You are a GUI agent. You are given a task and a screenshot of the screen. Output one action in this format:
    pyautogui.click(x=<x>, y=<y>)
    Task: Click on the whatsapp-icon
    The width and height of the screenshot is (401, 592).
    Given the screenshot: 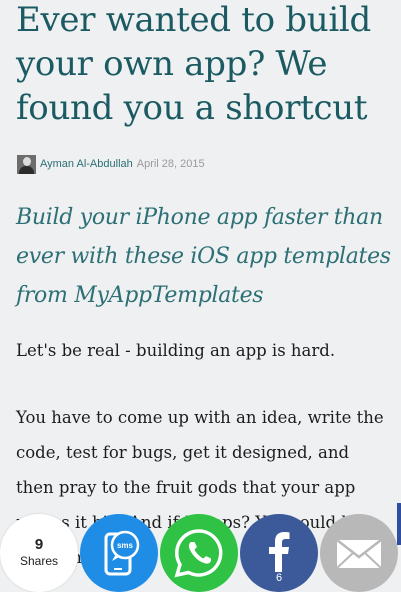 What is the action you would take?
    pyautogui.click(x=198, y=553)
    